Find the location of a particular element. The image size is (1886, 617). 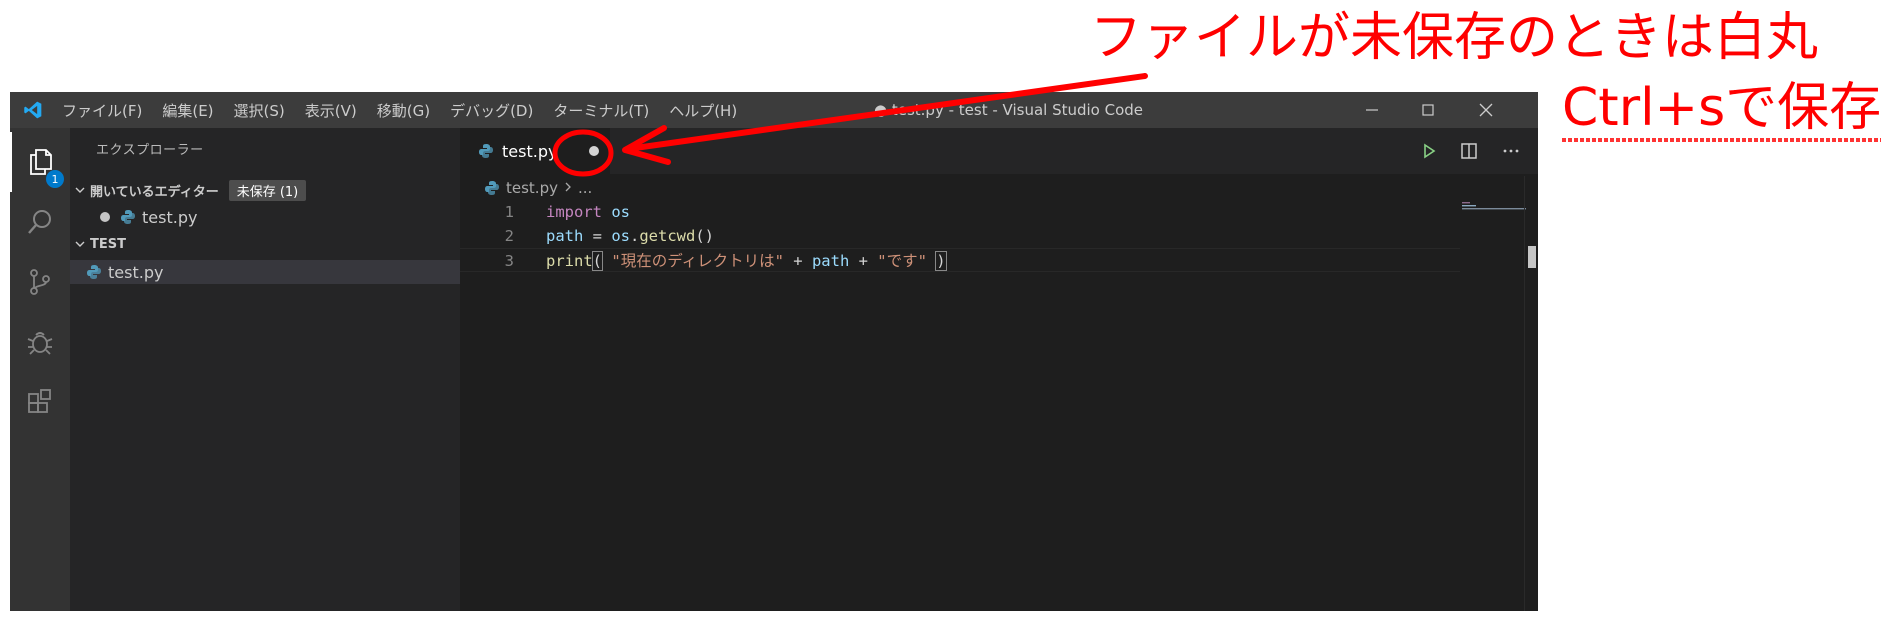

code-text: import os is located at coordinates (588, 212).